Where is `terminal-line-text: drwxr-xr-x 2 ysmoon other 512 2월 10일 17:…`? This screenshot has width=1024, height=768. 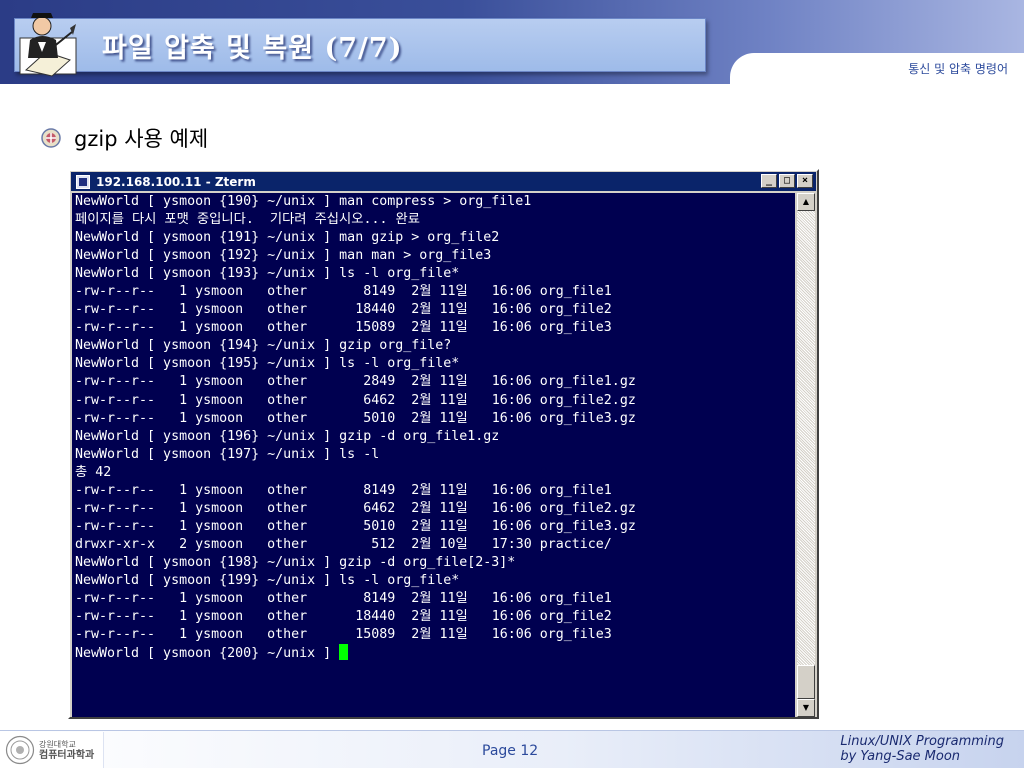 terminal-line-text: drwxr-xr-x 2 ysmoon other 512 2월 10일 17:… is located at coordinates (343, 544).